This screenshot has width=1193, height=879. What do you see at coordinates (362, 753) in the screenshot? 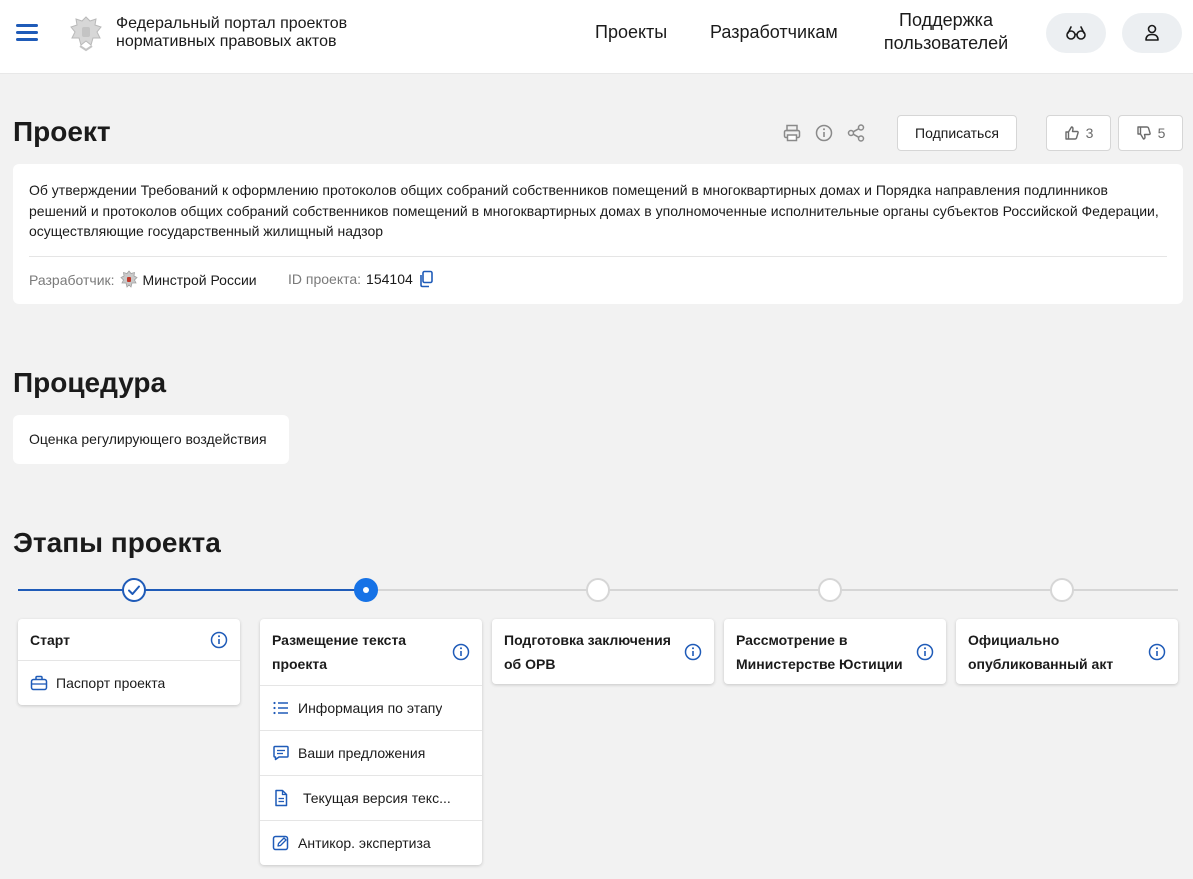
I see `stage-link-label: Ваши предложения` at bounding box center [362, 753].